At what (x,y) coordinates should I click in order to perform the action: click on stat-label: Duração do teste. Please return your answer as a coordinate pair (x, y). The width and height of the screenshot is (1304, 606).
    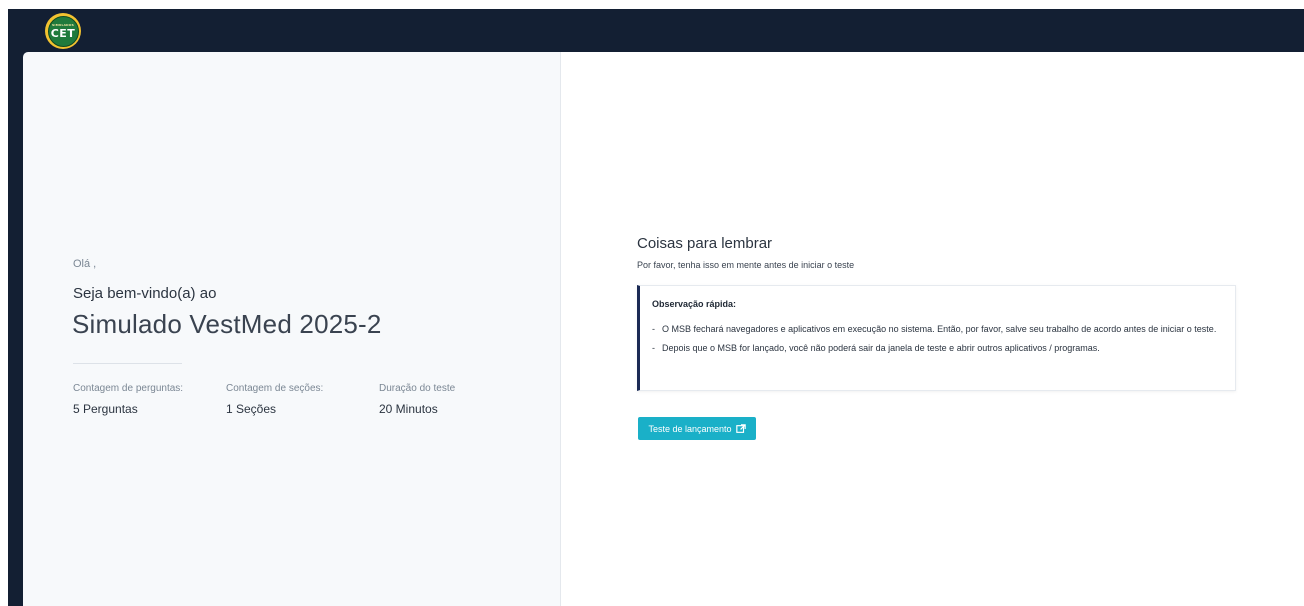
    Looking at the image, I should click on (417, 388).